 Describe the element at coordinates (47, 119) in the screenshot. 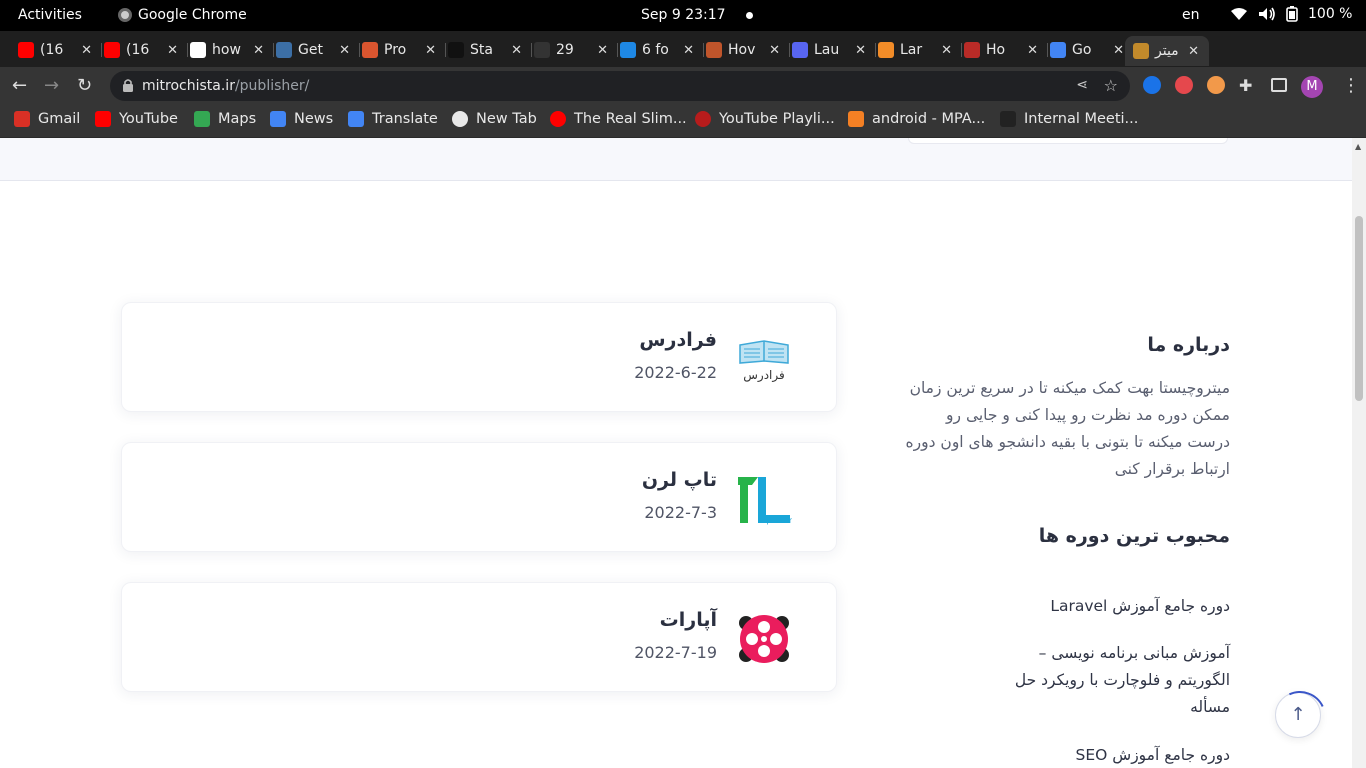

I see `bookmark-item: Gmail` at that location.